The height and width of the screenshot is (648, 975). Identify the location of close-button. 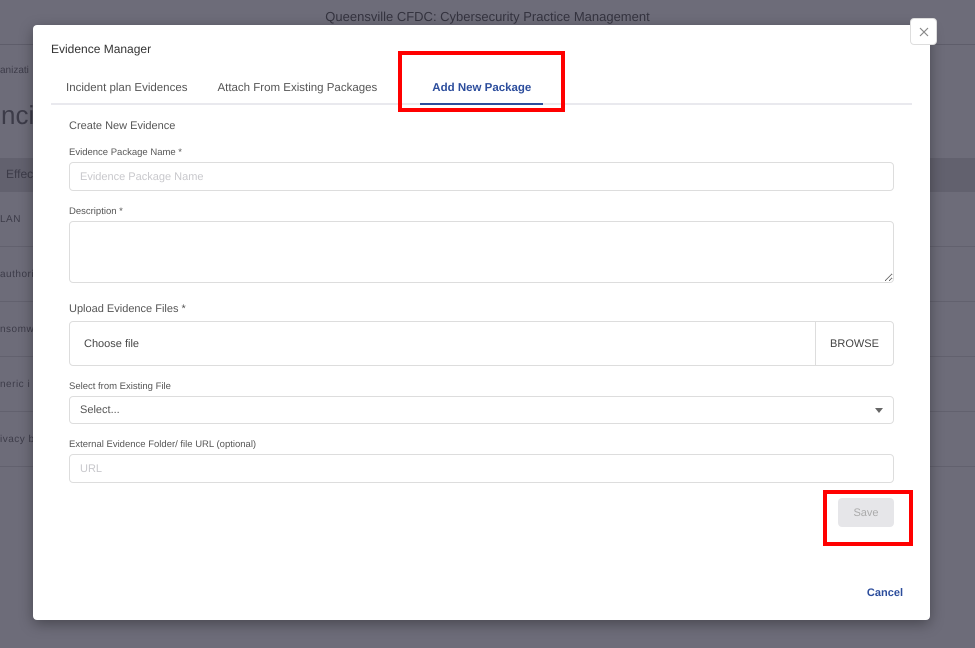
(923, 31).